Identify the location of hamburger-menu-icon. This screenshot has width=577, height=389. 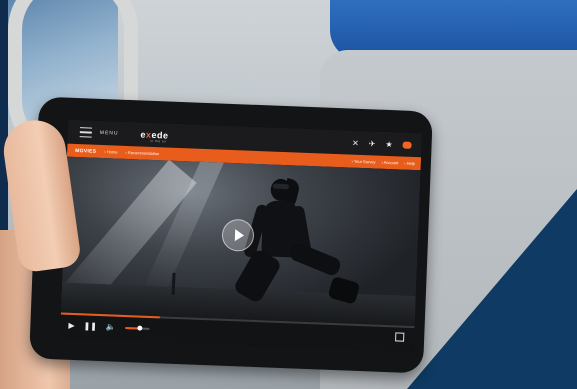
(86, 132).